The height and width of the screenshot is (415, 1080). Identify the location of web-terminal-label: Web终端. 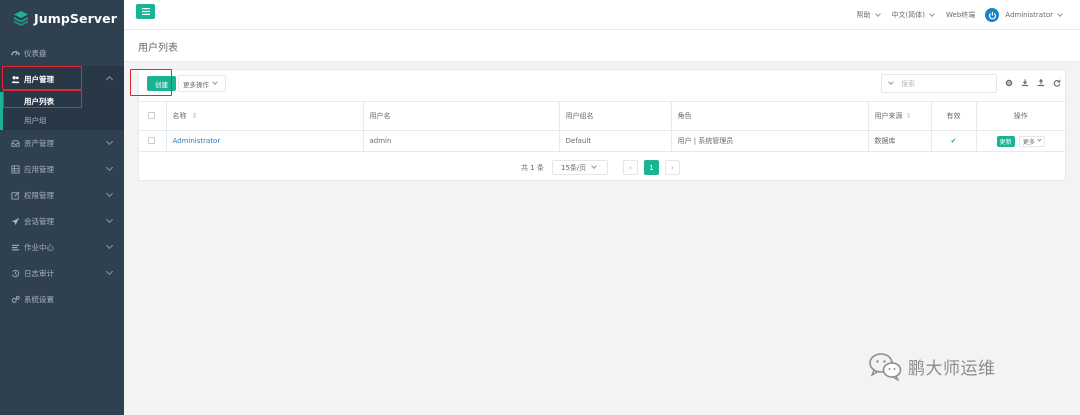
(961, 15).